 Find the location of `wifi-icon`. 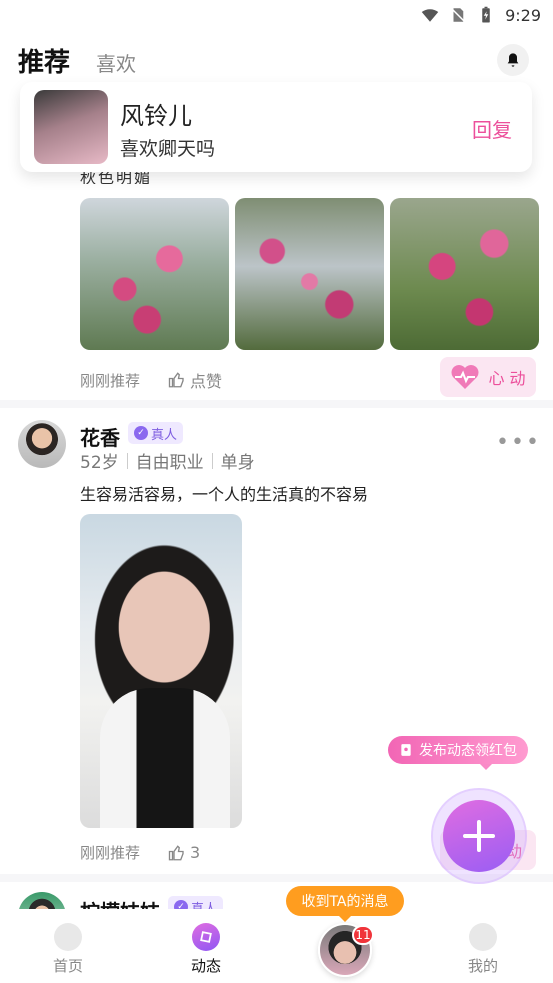

wifi-icon is located at coordinates (430, 15).